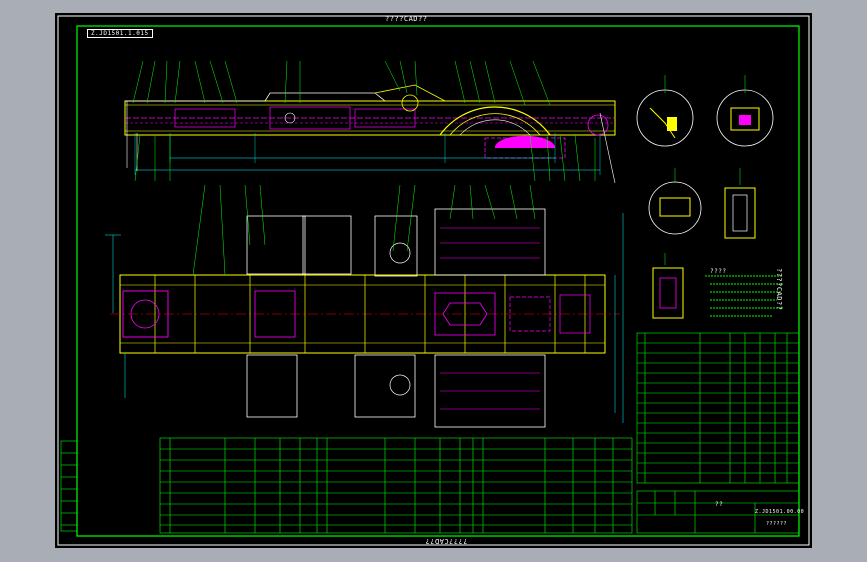 This screenshot has width=867, height=562. I want to click on bottom-title: ????CAD??, so click(446, 541).